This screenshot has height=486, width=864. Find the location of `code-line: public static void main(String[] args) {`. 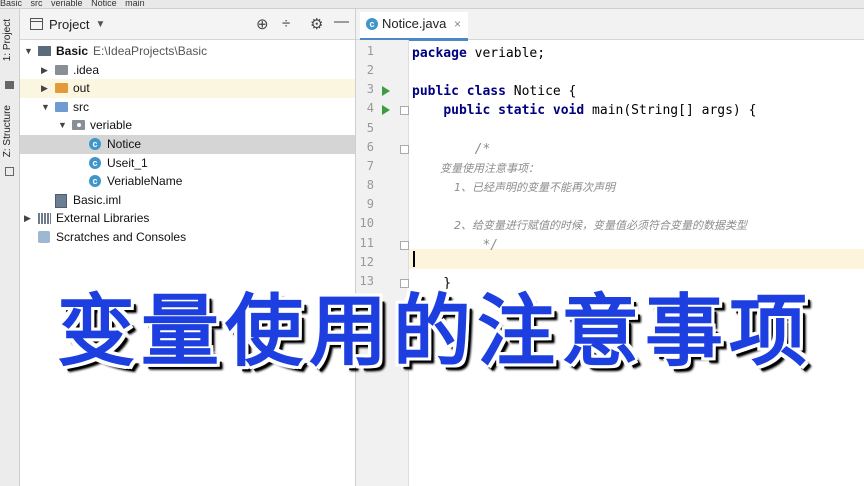

code-line: public static void main(String[] args) { is located at coordinates (600, 111).